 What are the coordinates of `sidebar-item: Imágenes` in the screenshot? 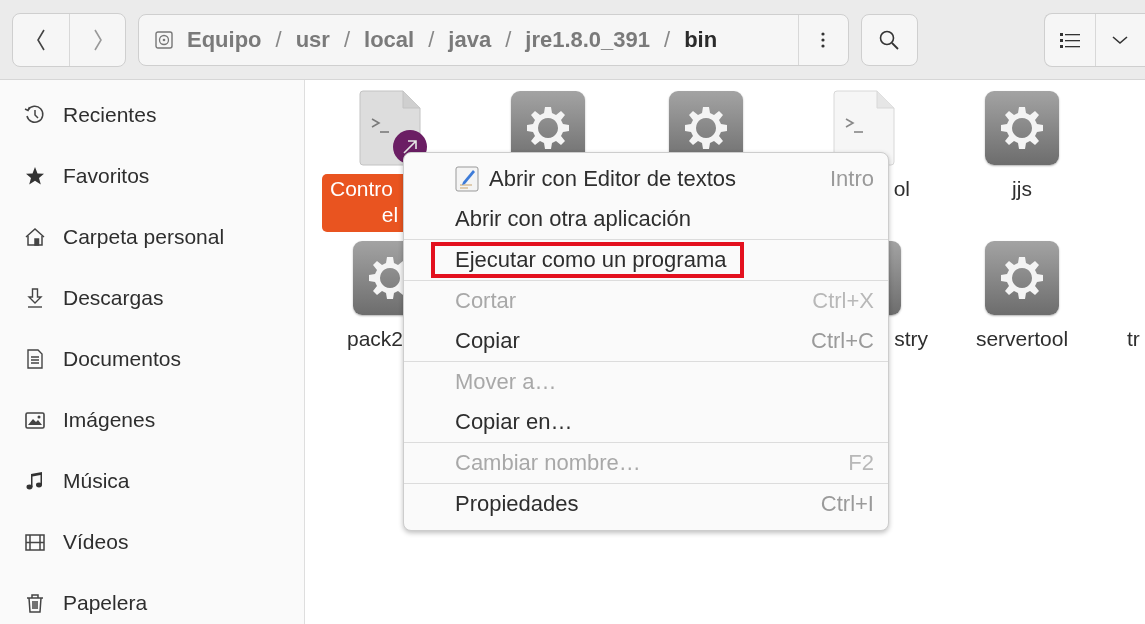 It's located at (152, 419).